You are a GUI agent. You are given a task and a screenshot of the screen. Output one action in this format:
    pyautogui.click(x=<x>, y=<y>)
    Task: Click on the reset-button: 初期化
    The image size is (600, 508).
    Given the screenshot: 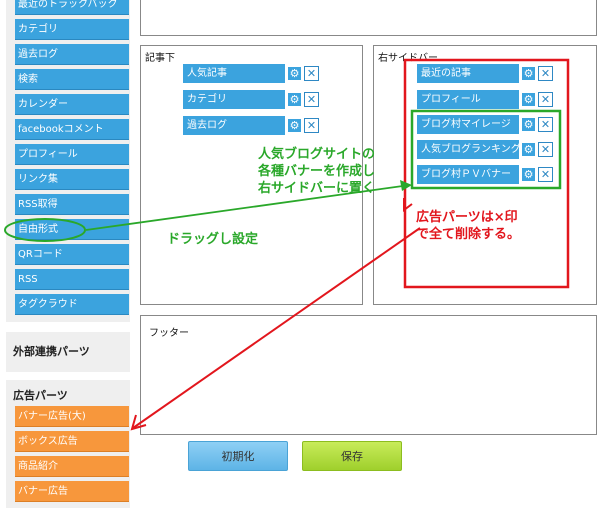 What is the action you would take?
    pyautogui.click(x=238, y=456)
    